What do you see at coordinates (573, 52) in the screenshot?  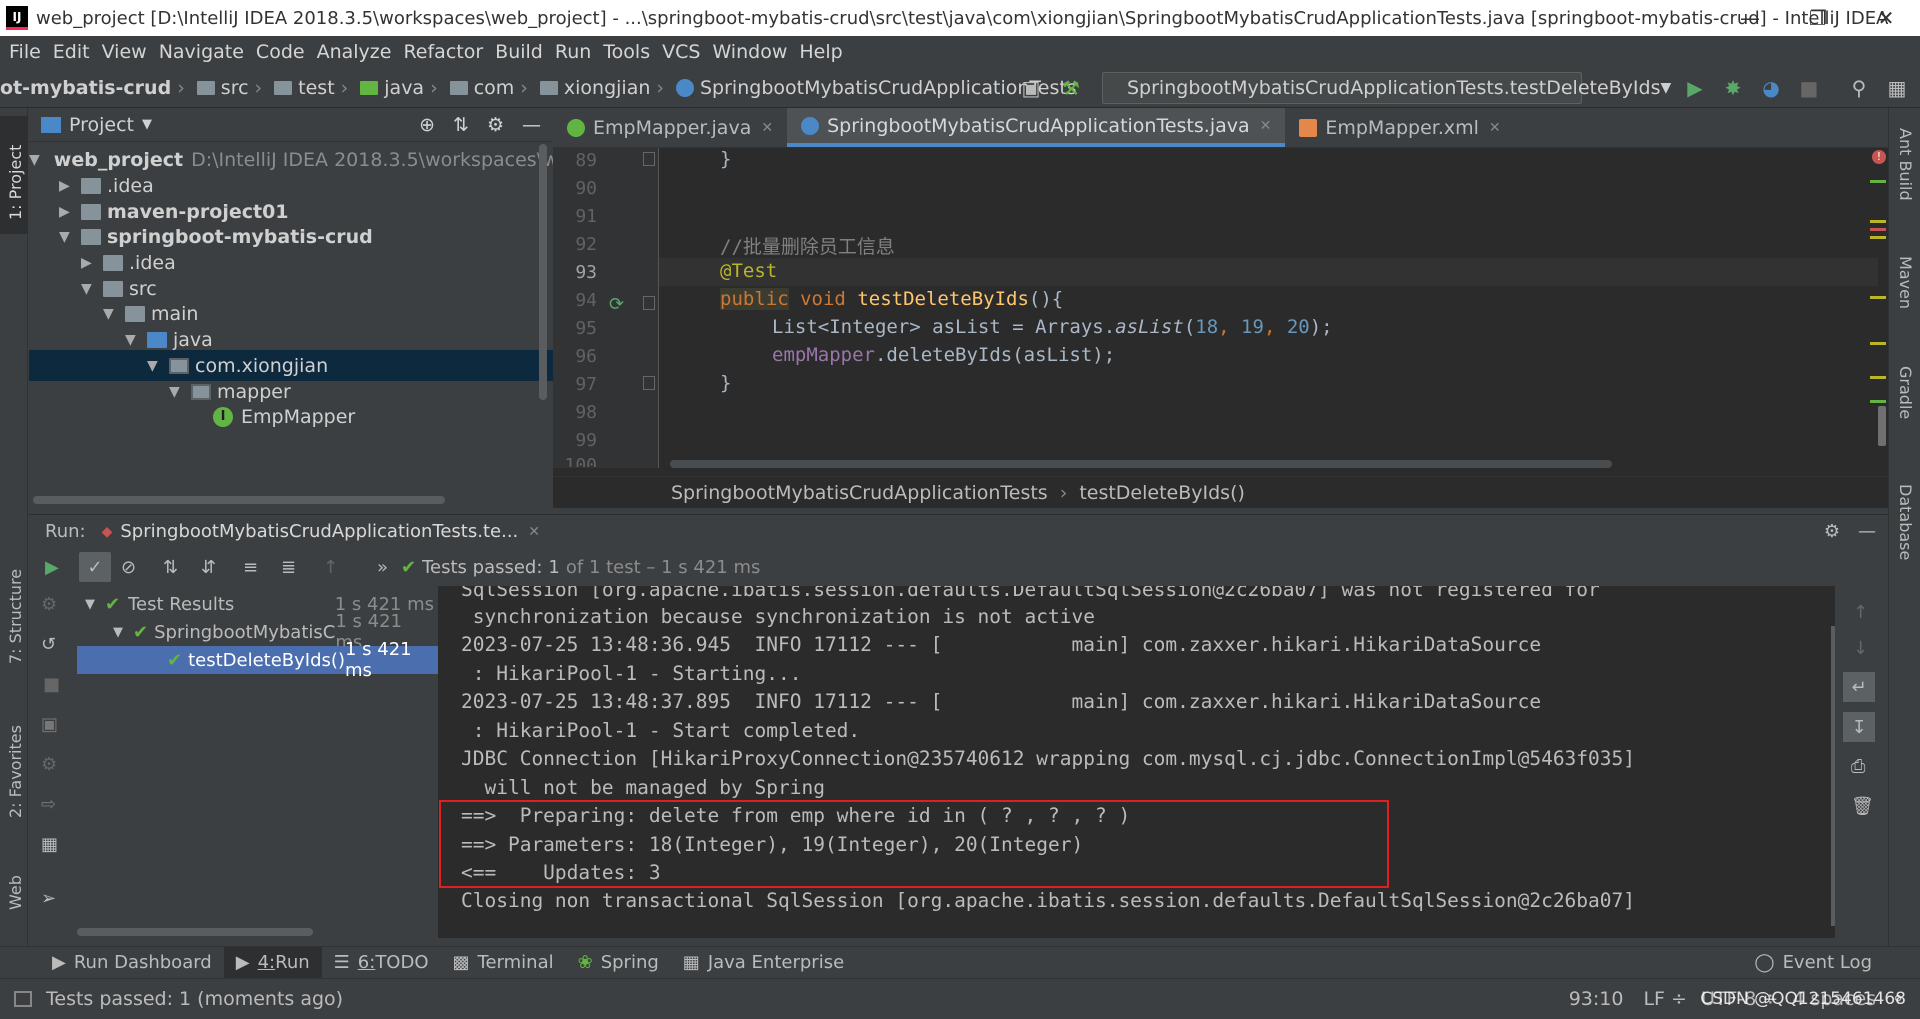 I see `menu-run: Run` at bounding box center [573, 52].